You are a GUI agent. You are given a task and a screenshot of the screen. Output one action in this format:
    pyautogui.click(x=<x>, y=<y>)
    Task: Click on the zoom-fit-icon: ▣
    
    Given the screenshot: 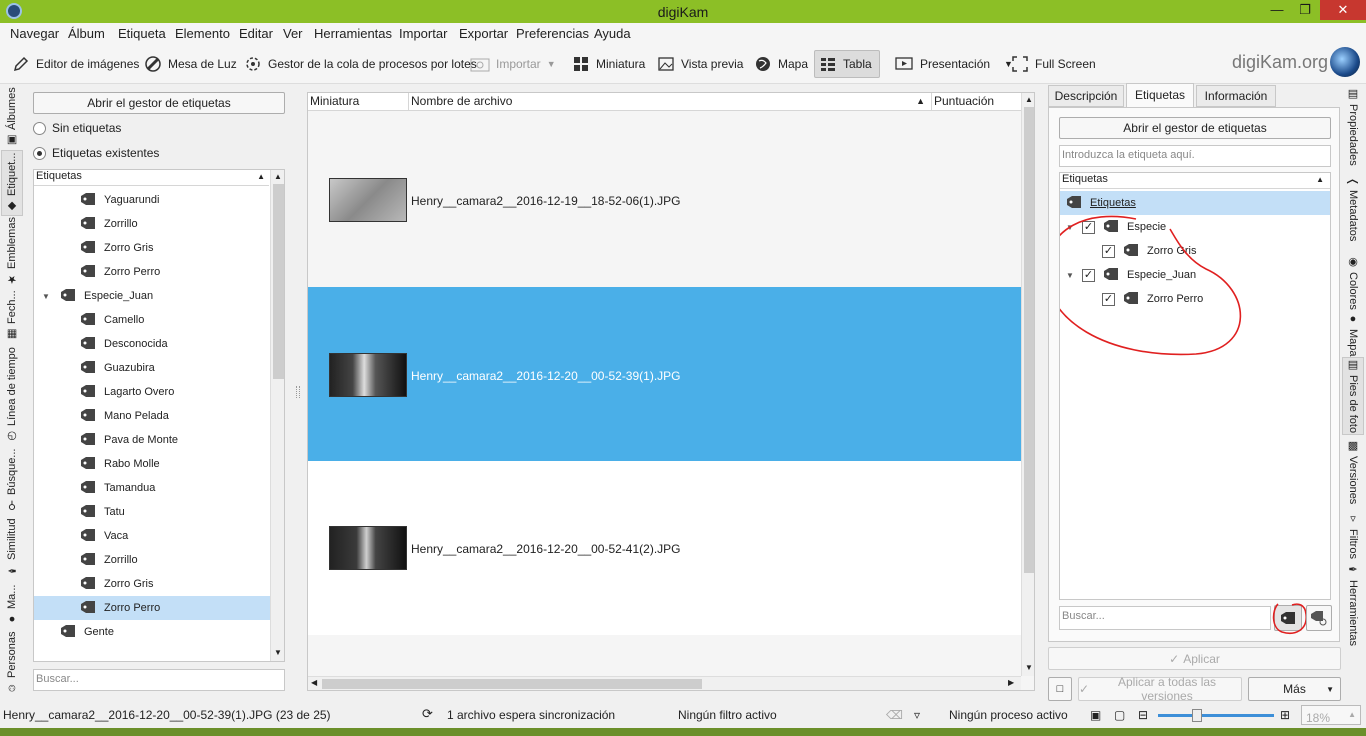 What is the action you would take?
    pyautogui.click(x=1095, y=715)
    